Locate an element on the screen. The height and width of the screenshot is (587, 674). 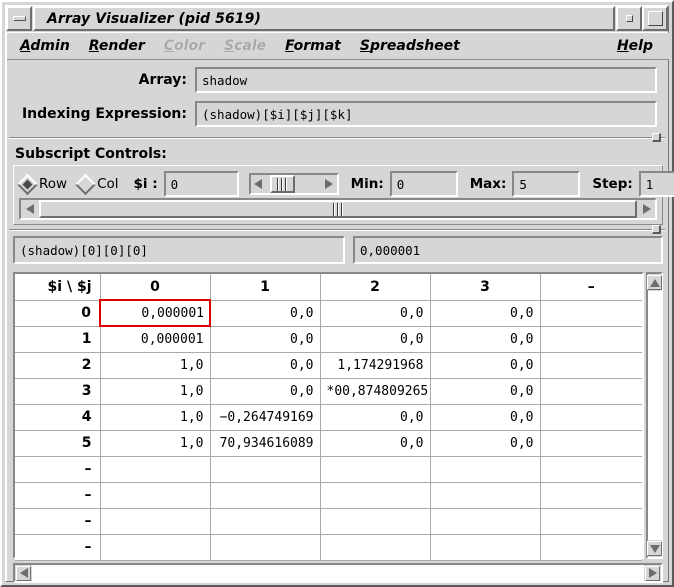
array-input: shadow is located at coordinates (426, 80).